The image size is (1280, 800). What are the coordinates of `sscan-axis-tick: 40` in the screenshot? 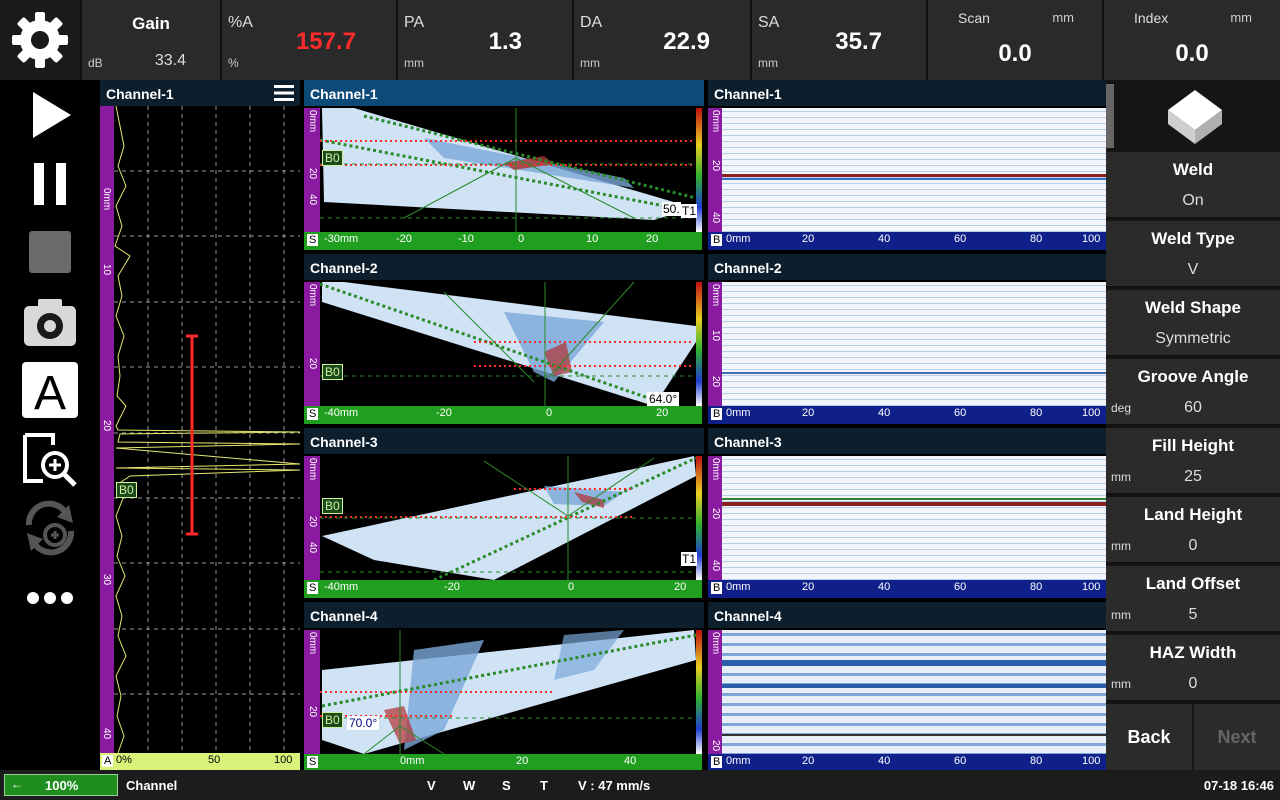 It's located at (630, 761).